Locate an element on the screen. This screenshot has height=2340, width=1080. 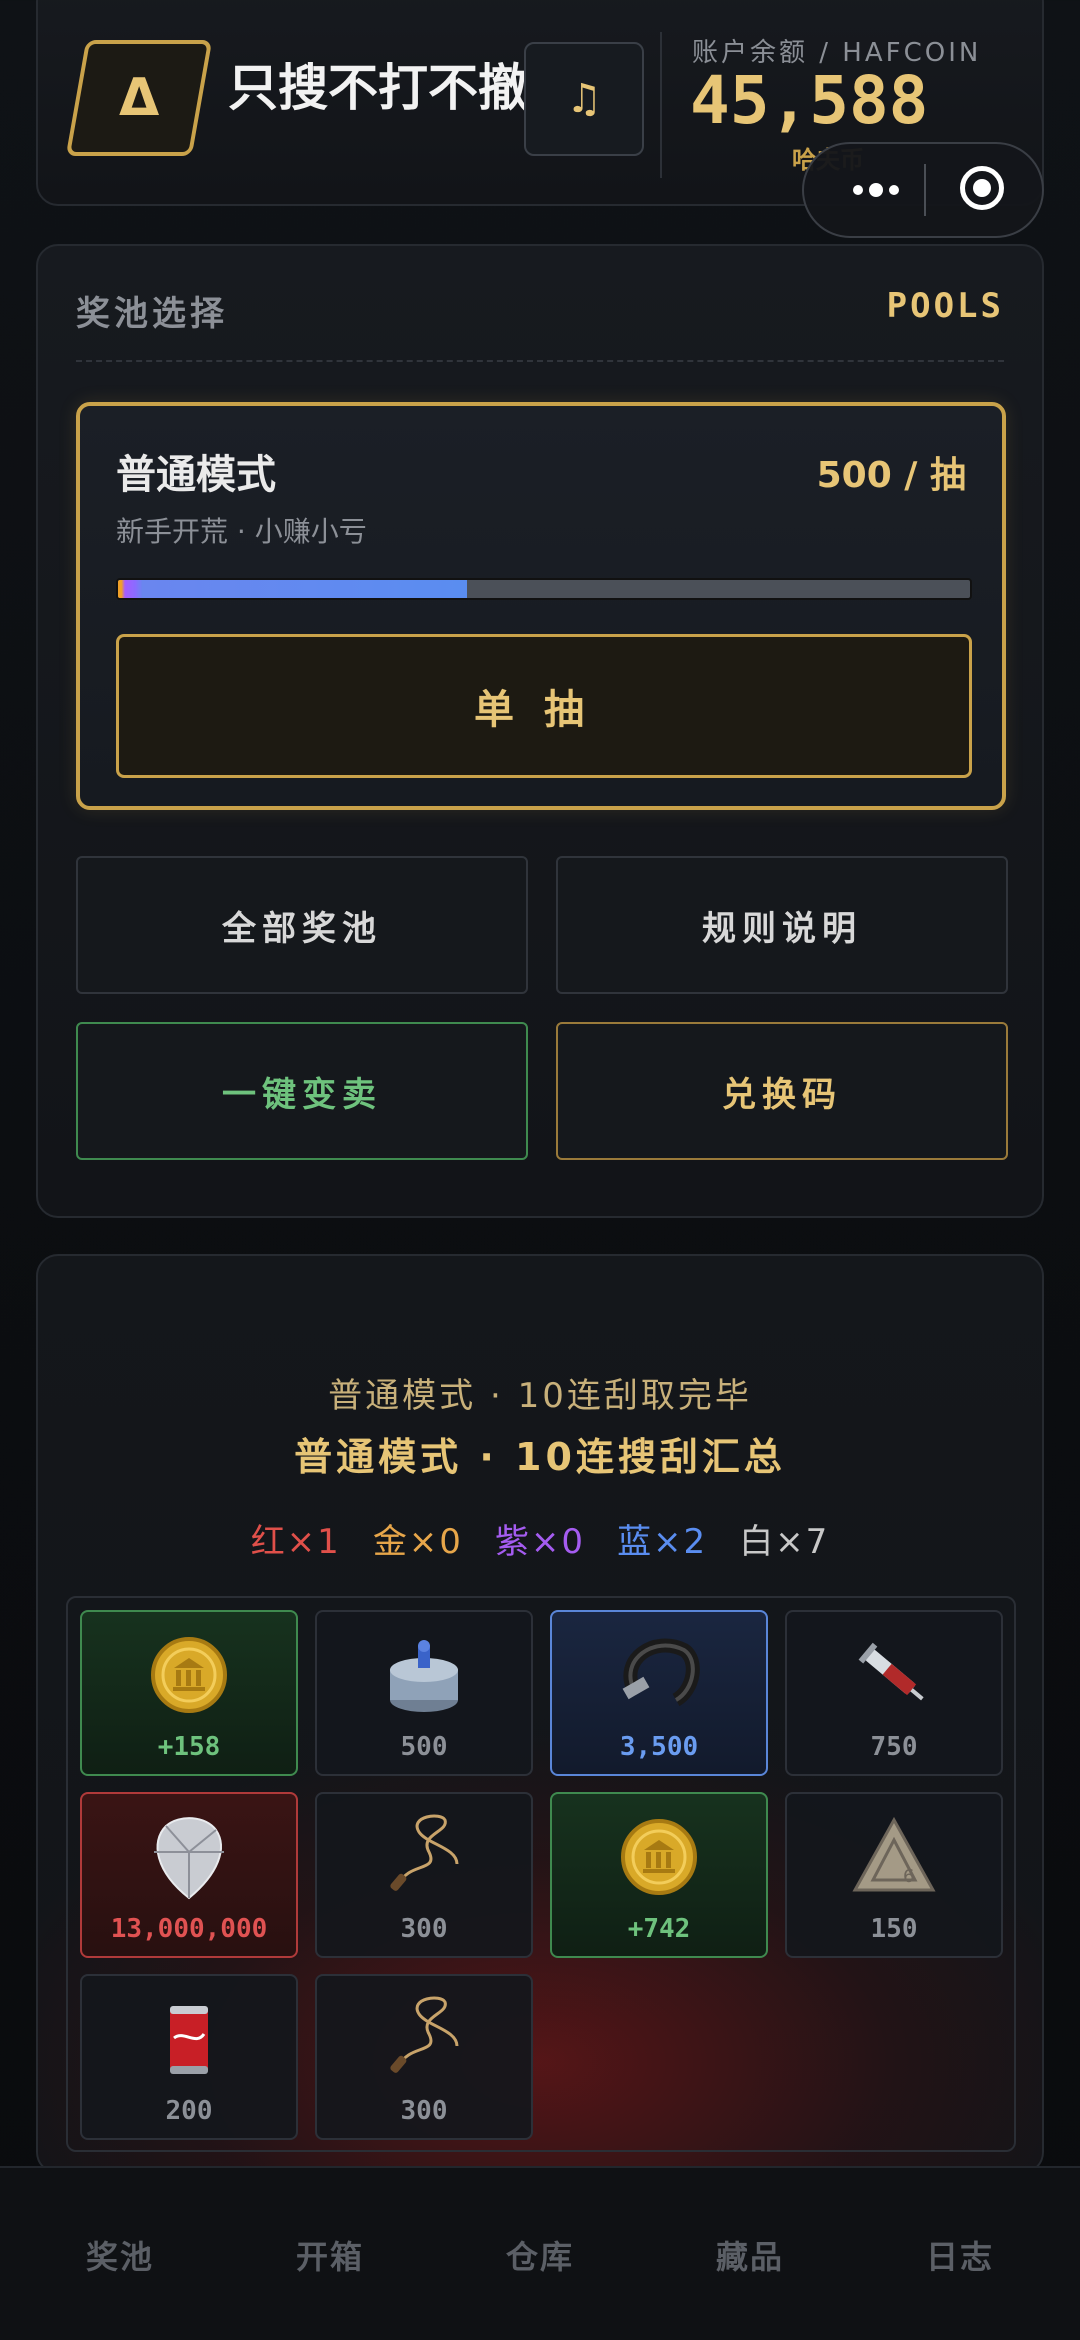
result-item-6: 300 is located at coordinates (424, 1875).